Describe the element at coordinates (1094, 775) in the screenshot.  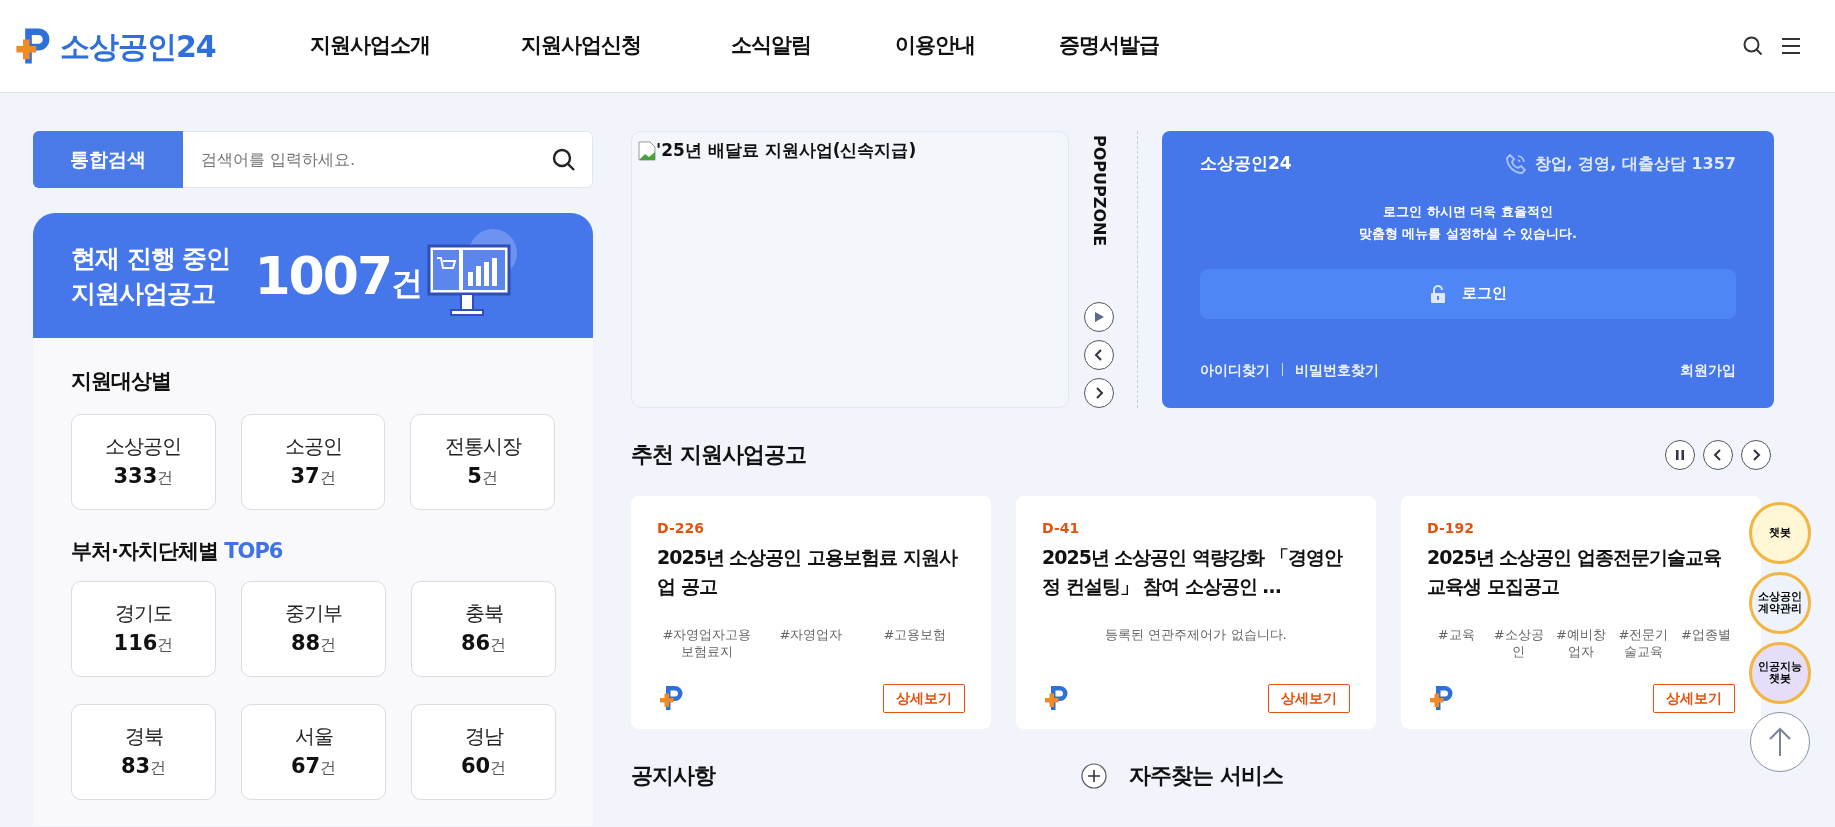
I see `plus-icon` at that location.